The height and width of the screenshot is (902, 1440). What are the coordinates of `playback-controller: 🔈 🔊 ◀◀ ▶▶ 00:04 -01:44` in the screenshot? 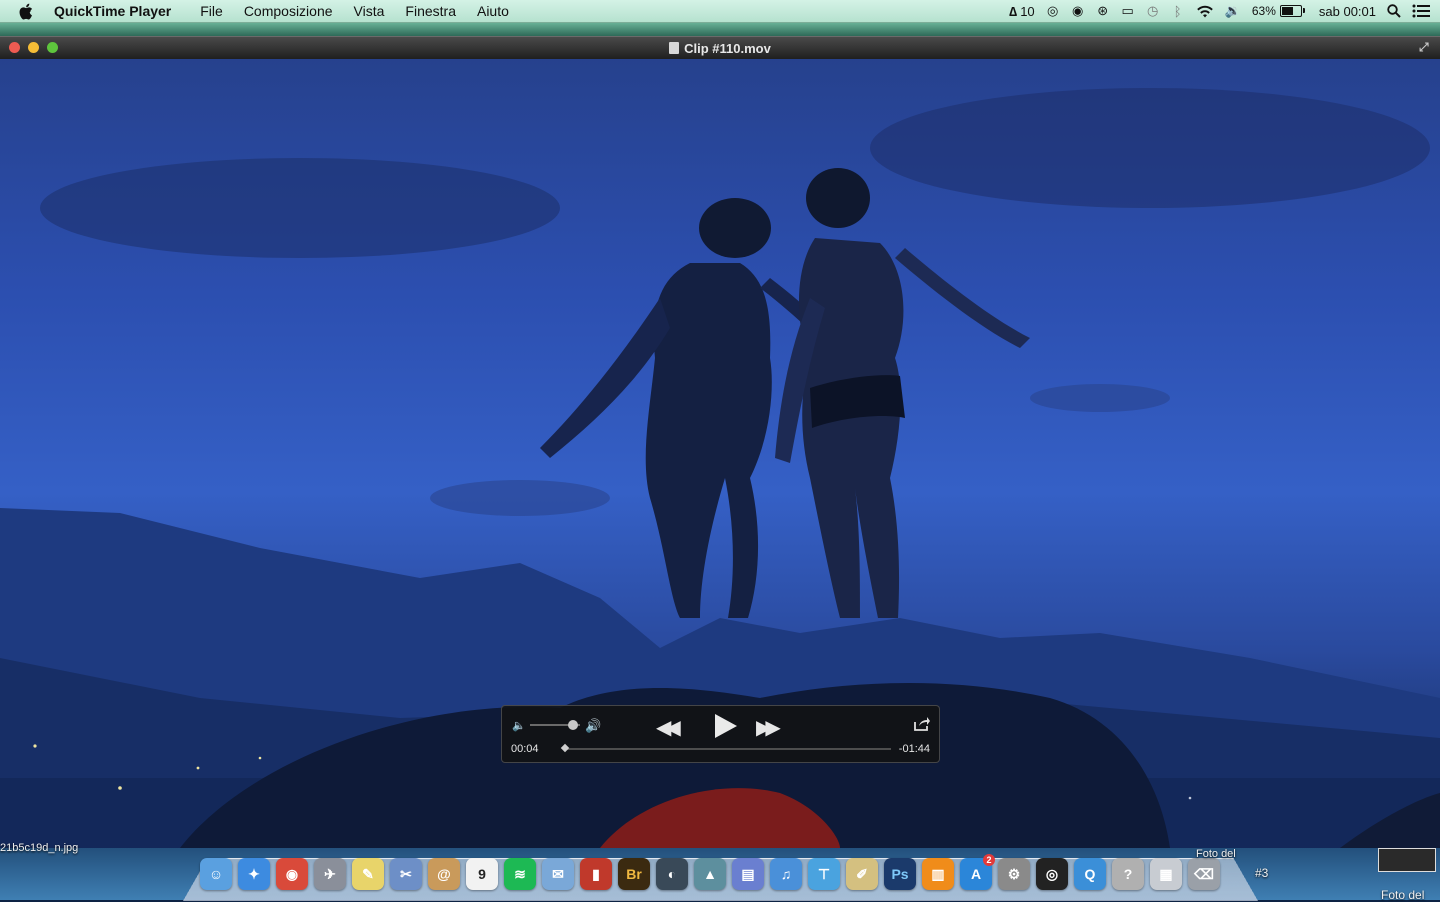 It's located at (720, 734).